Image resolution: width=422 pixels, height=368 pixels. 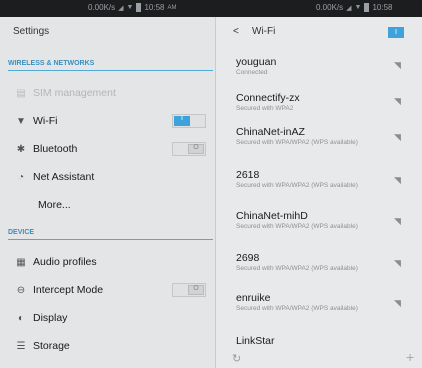 What do you see at coordinates (21, 177) in the screenshot?
I see `net-assistant-icon: ◔` at bounding box center [21, 177].